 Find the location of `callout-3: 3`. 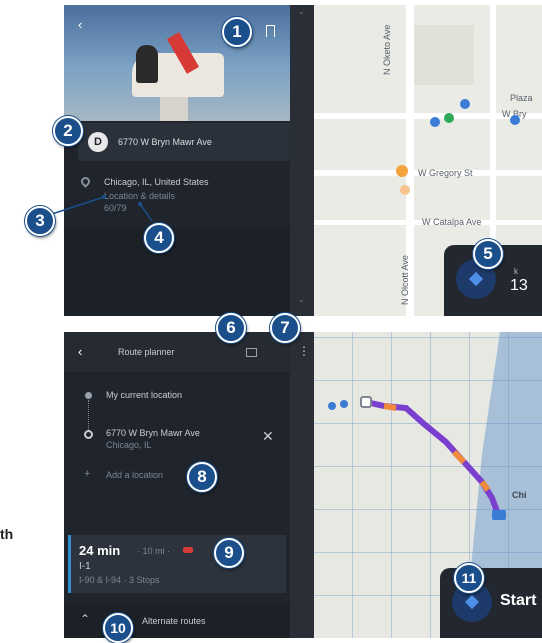

callout-3: 3 is located at coordinates (40, 221).